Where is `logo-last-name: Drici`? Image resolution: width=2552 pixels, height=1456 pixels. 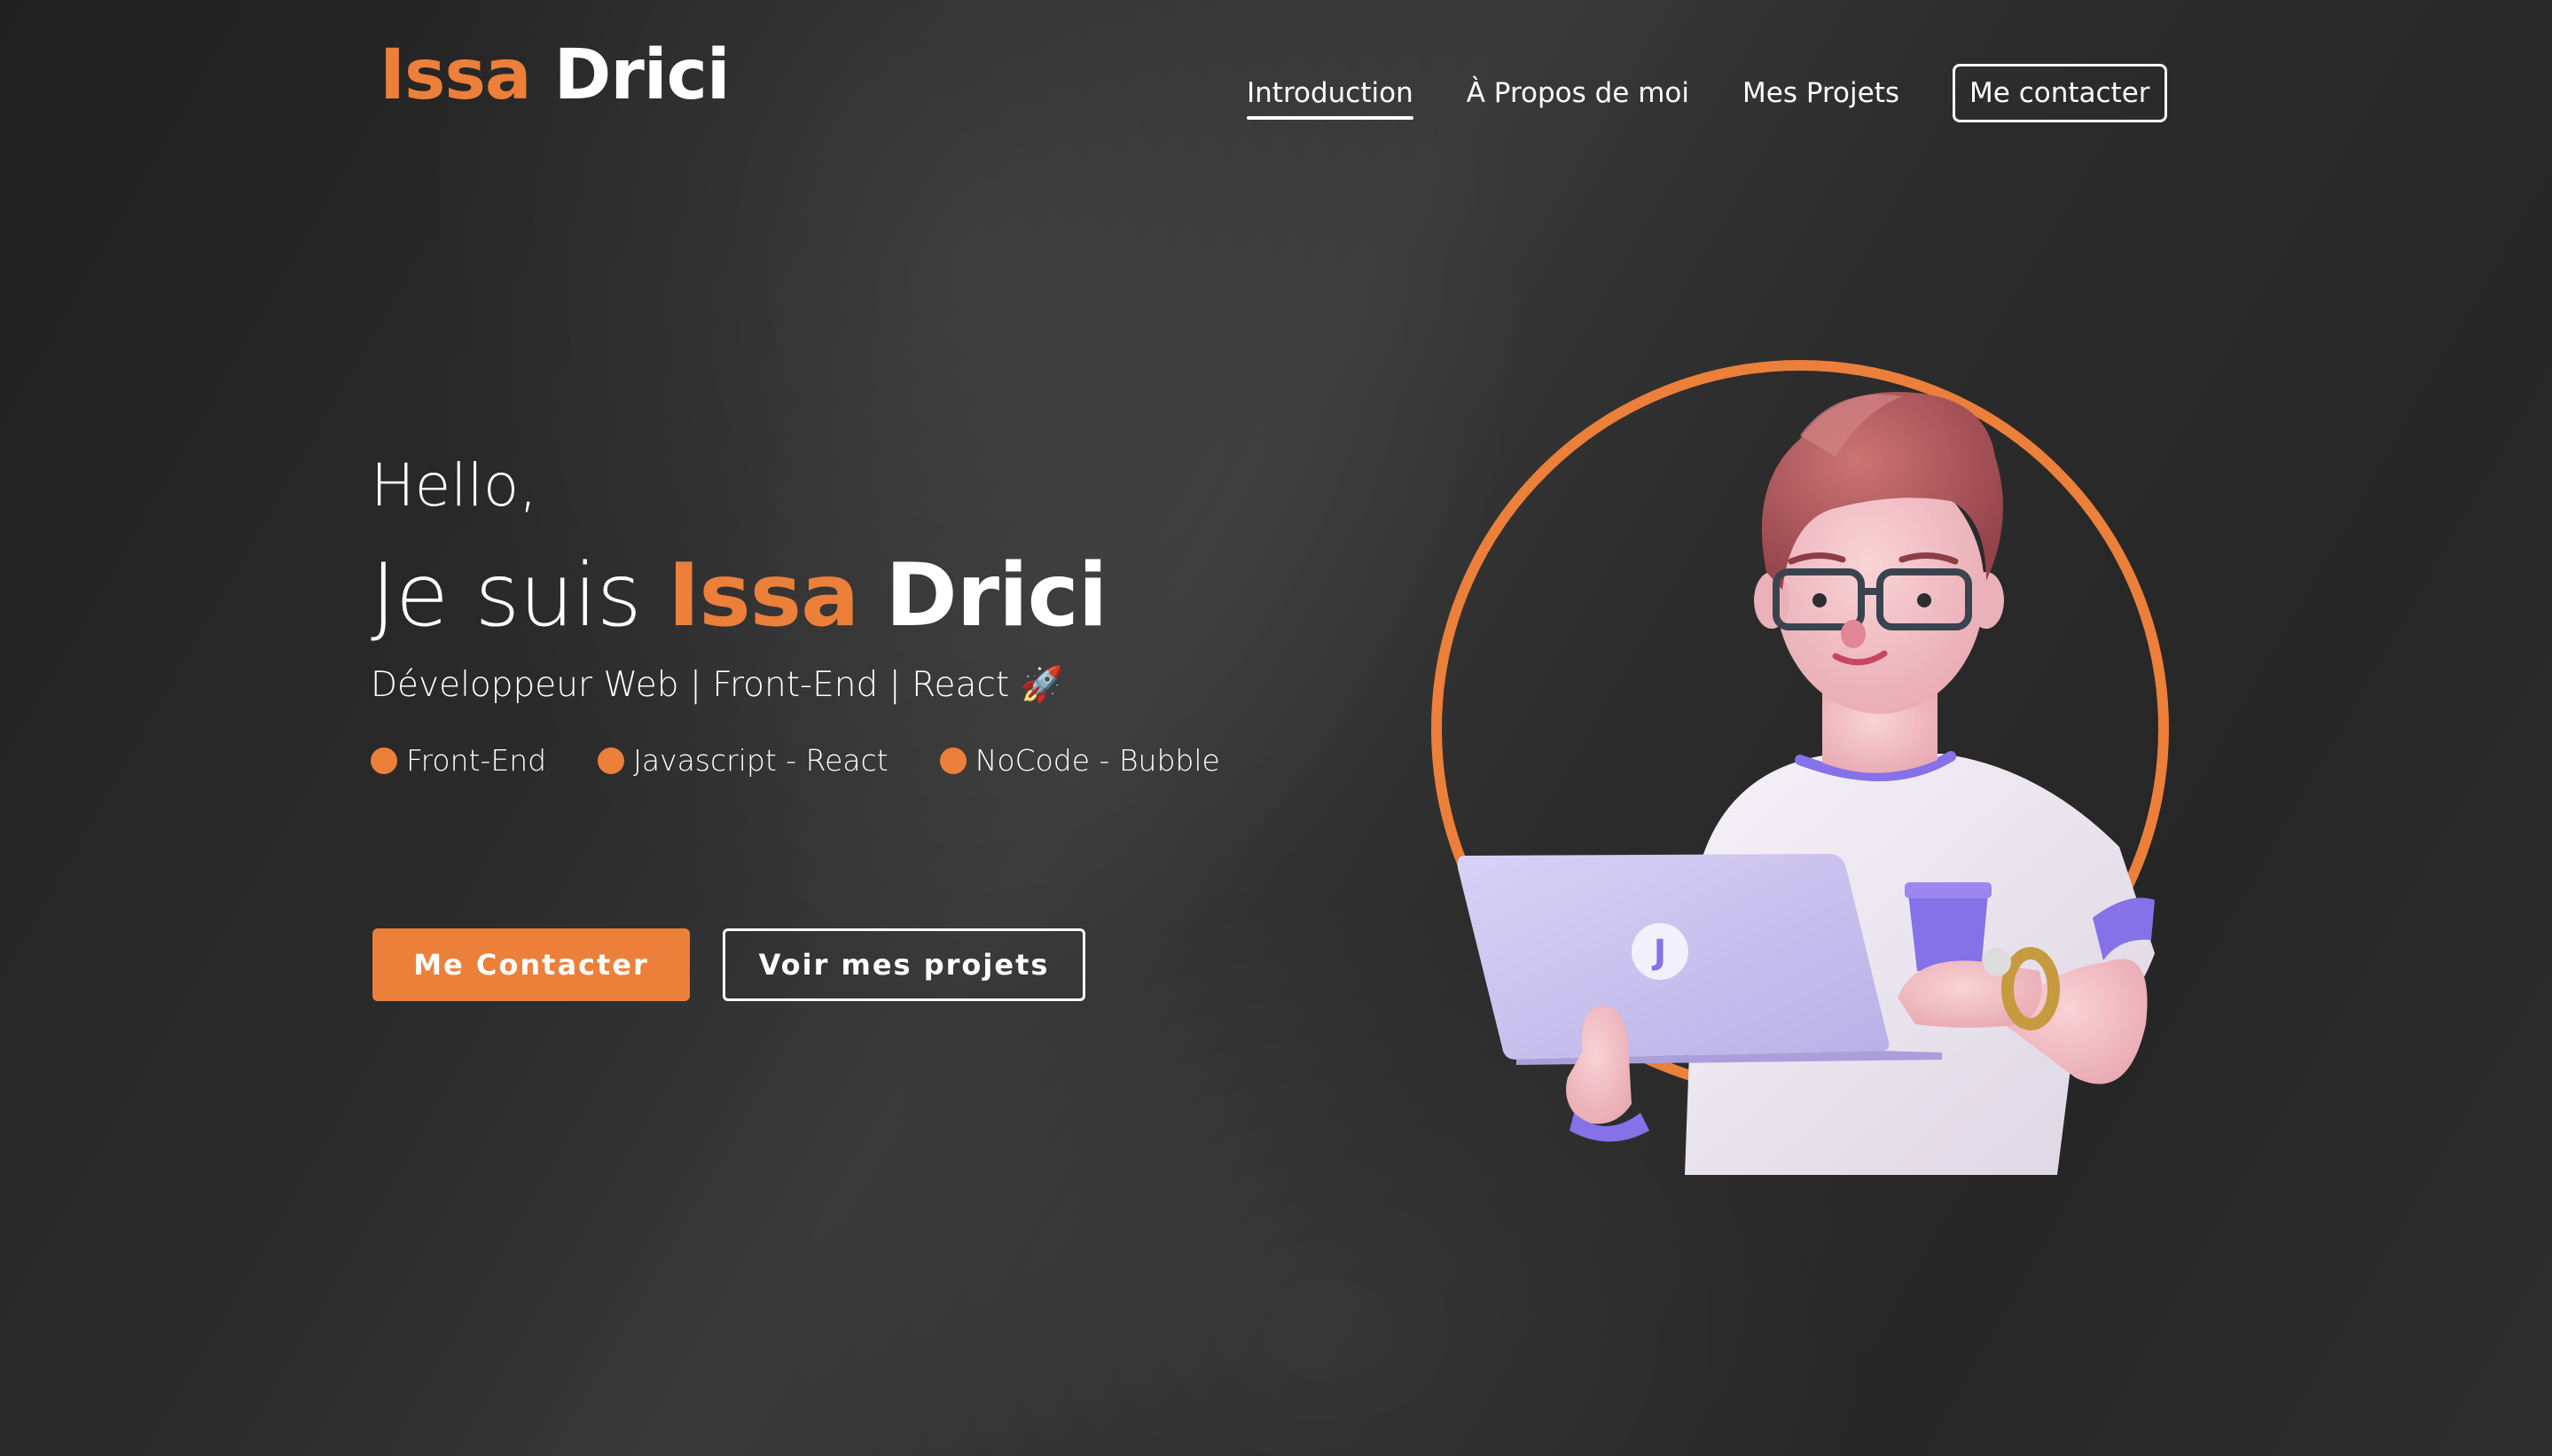
logo-last-name: Drici is located at coordinates (642, 75).